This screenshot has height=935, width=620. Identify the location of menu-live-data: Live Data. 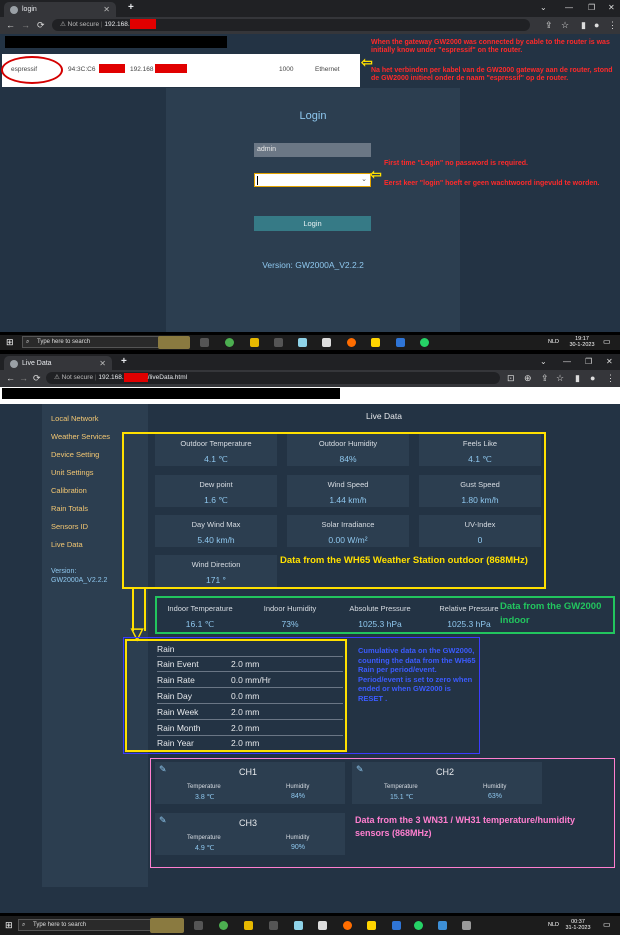
(67, 544).